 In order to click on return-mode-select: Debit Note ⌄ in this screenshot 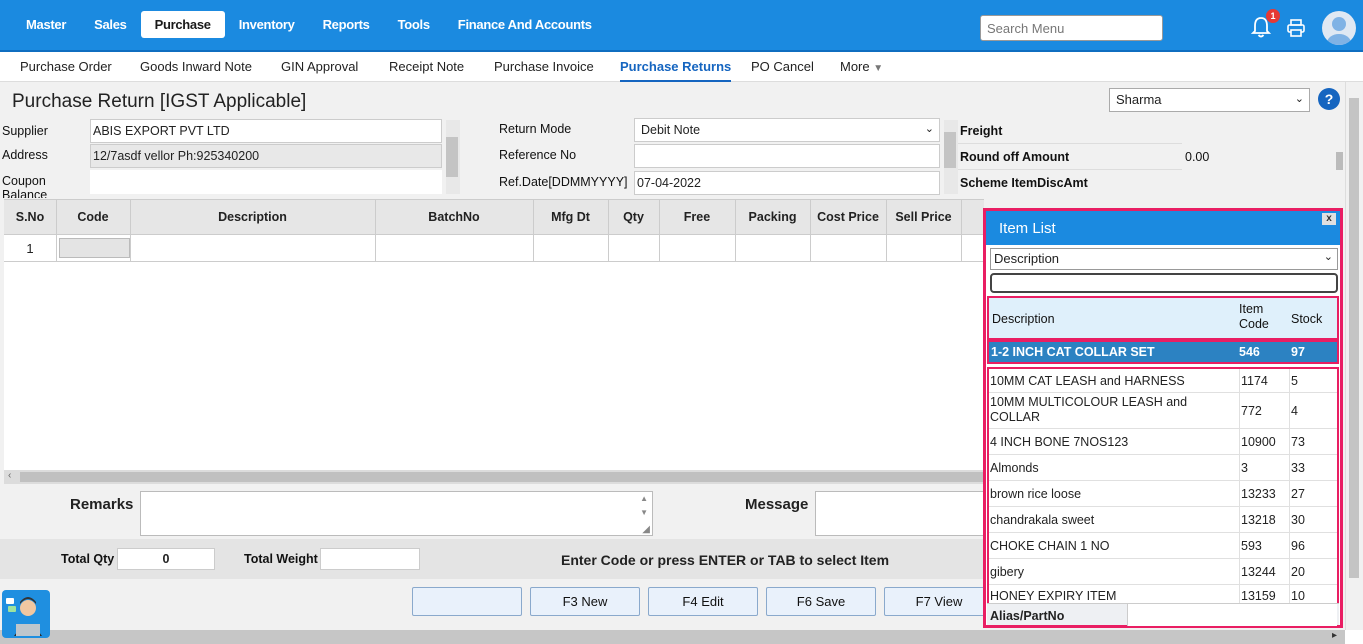, I will do `click(787, 130)`.